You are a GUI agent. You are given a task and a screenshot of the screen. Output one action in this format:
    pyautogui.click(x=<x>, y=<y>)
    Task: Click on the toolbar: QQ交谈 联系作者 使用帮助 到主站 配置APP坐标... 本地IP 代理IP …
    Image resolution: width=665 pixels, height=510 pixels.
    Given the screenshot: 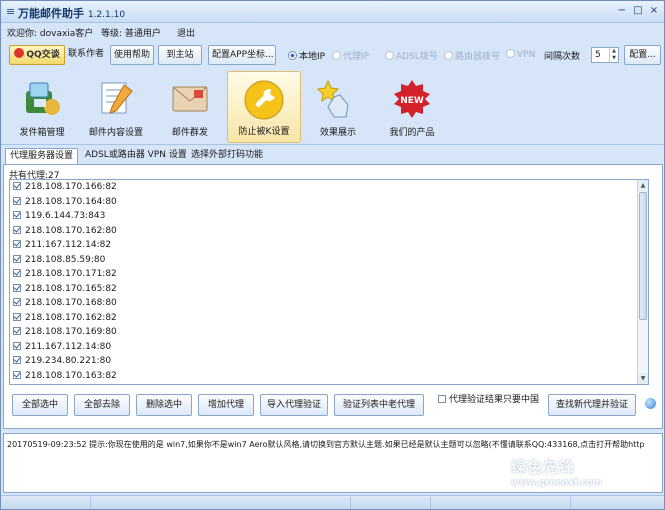 What is the action you would take?
    pyautogui.click(x=332, y=55)
    